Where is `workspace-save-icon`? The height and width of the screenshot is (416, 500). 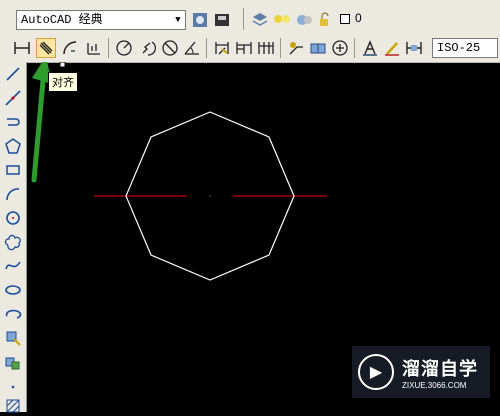
workspace-save-icon is located at coordinates (222, 20).